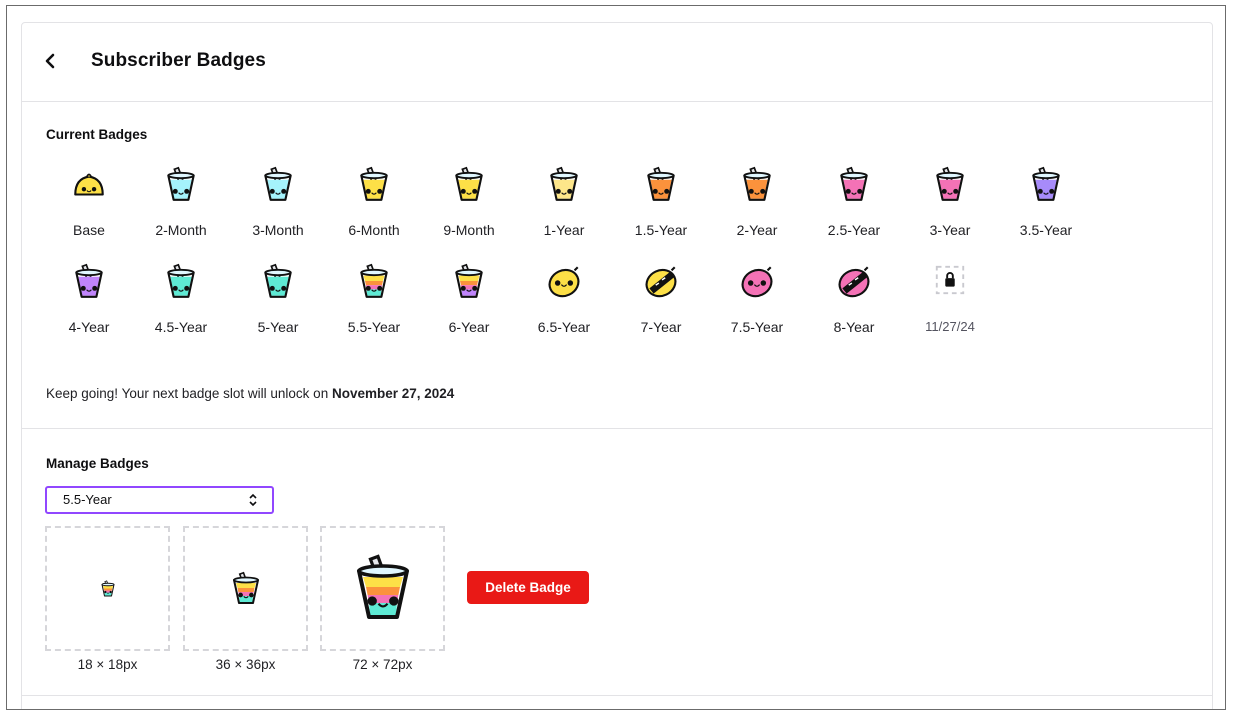  Describe the element at coordinates (617, 428) in the screenshot. I see `section-divider` at that location.